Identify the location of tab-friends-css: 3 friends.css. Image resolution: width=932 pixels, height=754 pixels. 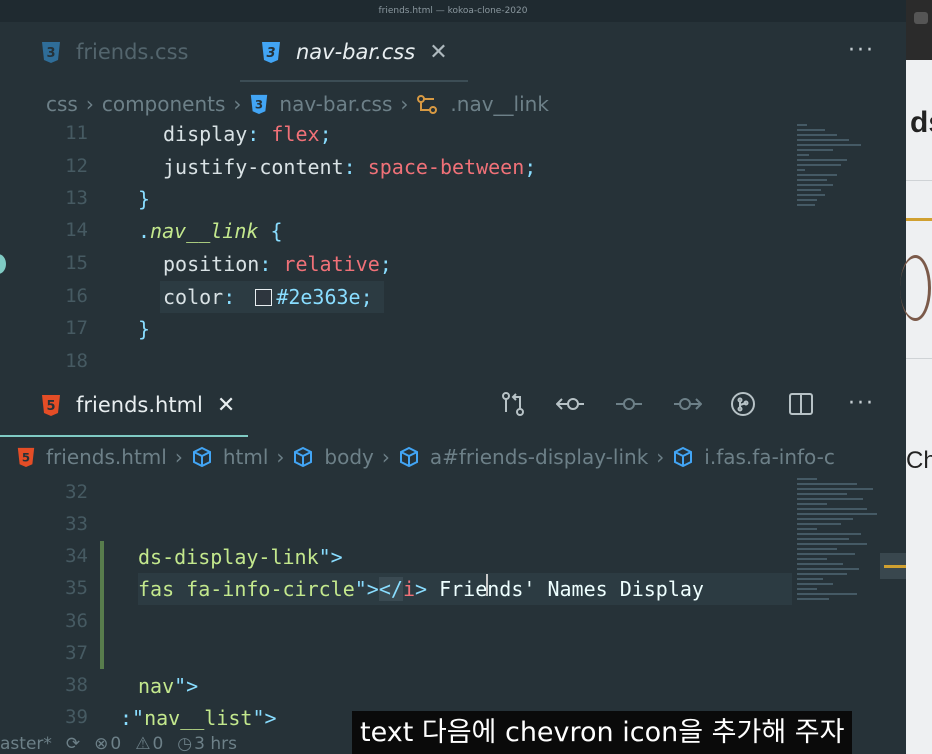
(113, 52).